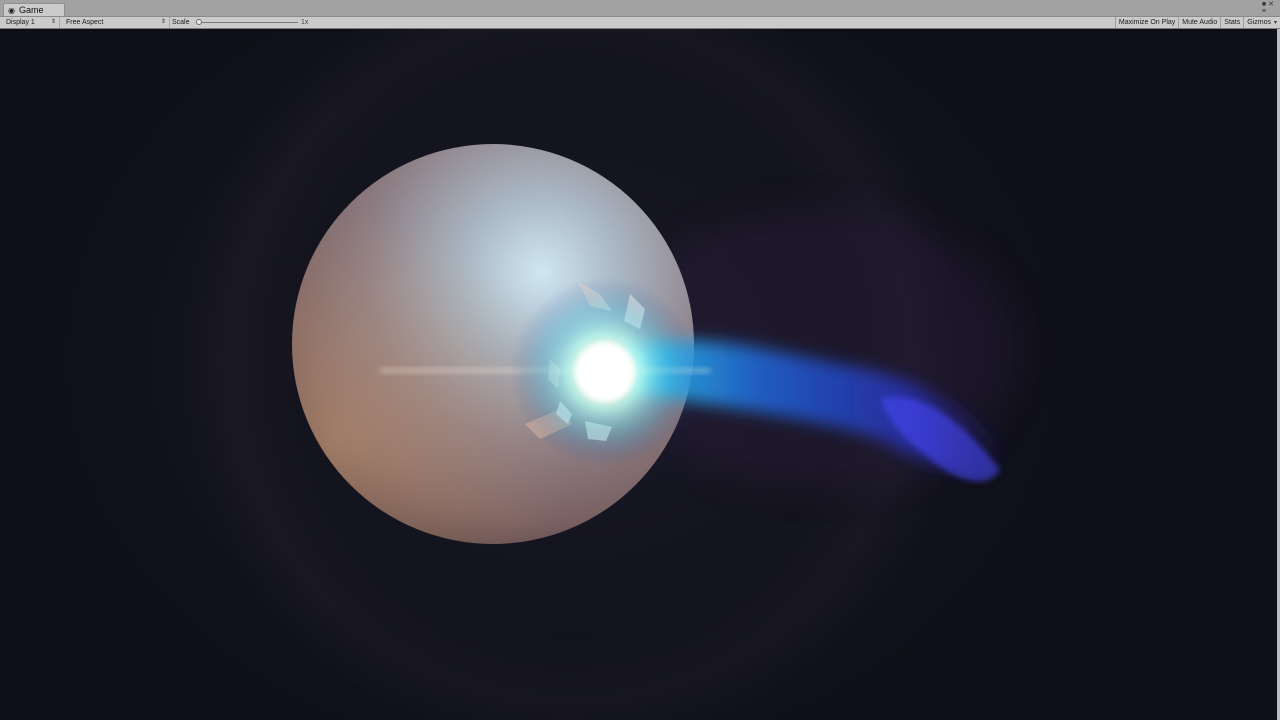  I want to click on tab-strip: ◉ Game ■✕ ≡, so click(640, 8).